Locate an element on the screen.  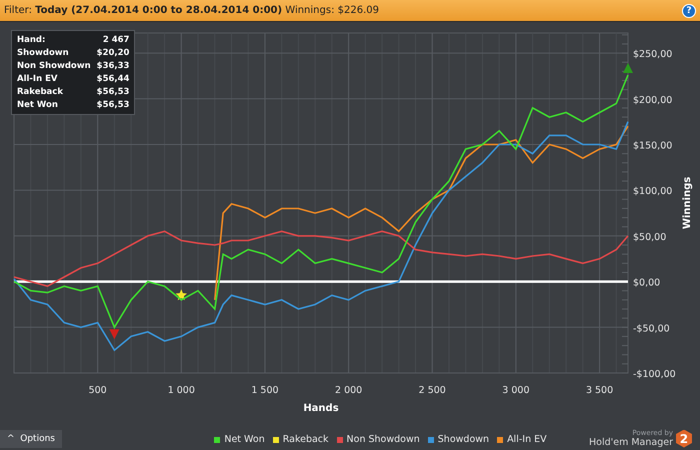
legend-label: Net Won is located at coordinates (244, 439).